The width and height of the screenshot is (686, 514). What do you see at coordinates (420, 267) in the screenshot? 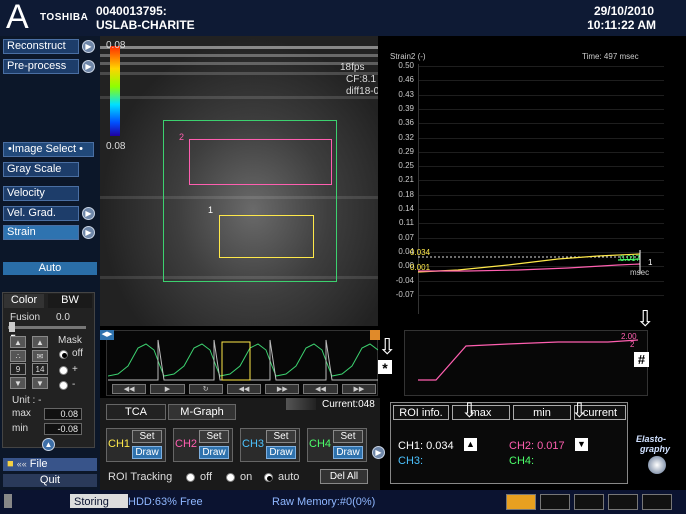
I see `annotation-0001: 0.001` at bounding box center [420, 267].